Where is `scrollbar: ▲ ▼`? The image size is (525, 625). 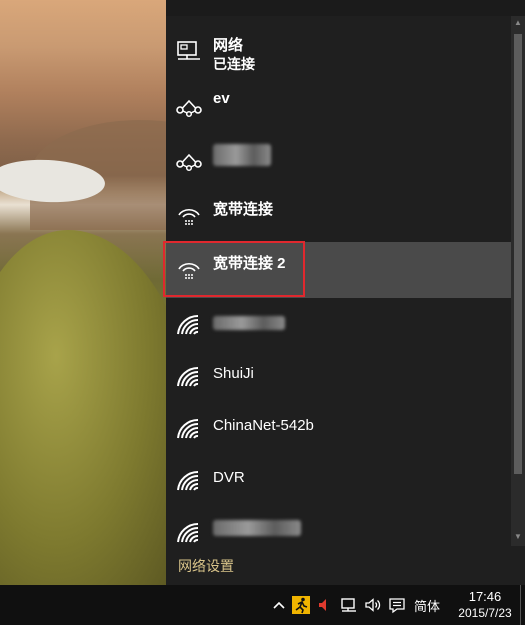 scrollbar: ▲ ▼ is located at coordinates (518, 281).